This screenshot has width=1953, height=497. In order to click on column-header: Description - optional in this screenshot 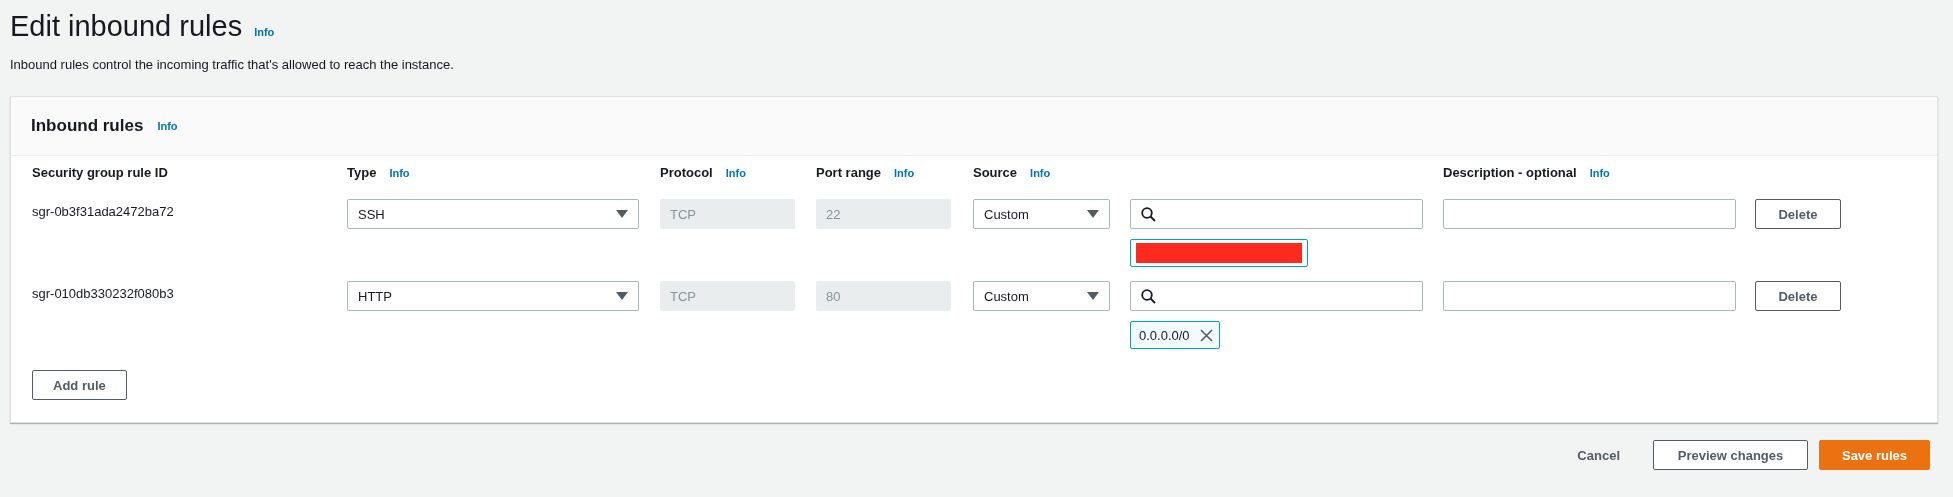, I will do `click(1510, 172)`.